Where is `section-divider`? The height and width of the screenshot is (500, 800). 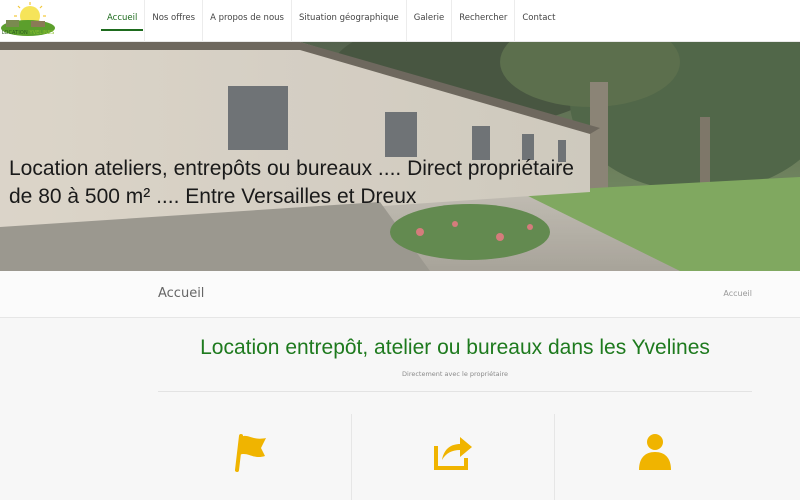 section-divider is located at coordinates (455, 391).